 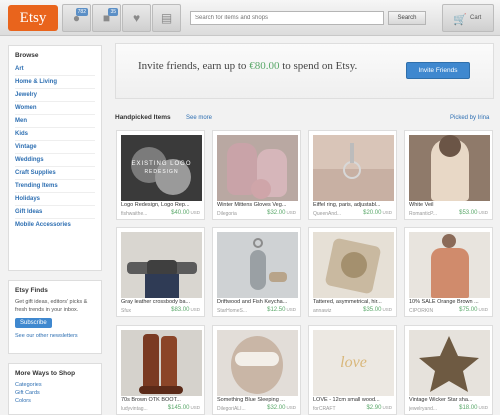 I want to click on search-input, so click(x=287, y=18).